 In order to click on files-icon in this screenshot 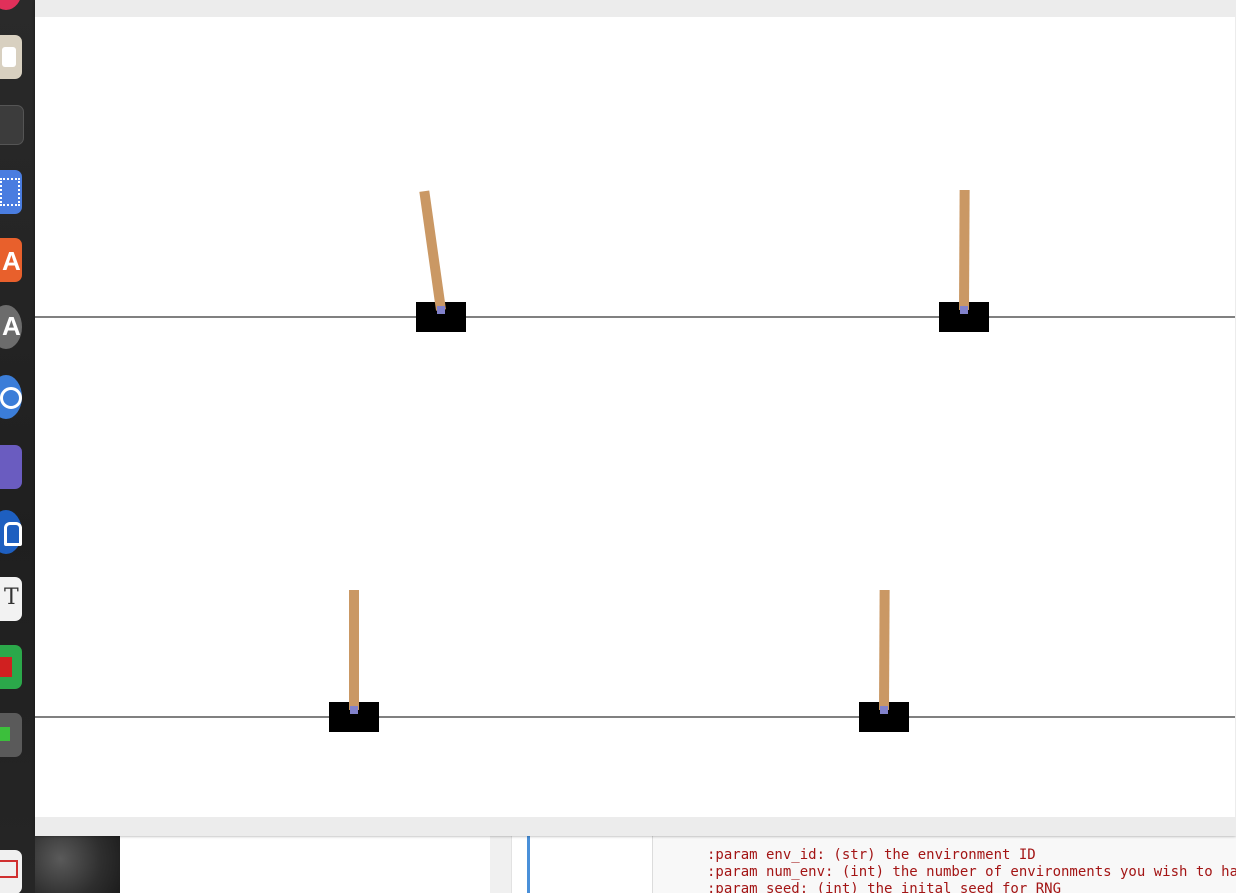, I will do `click(11, 57)`.